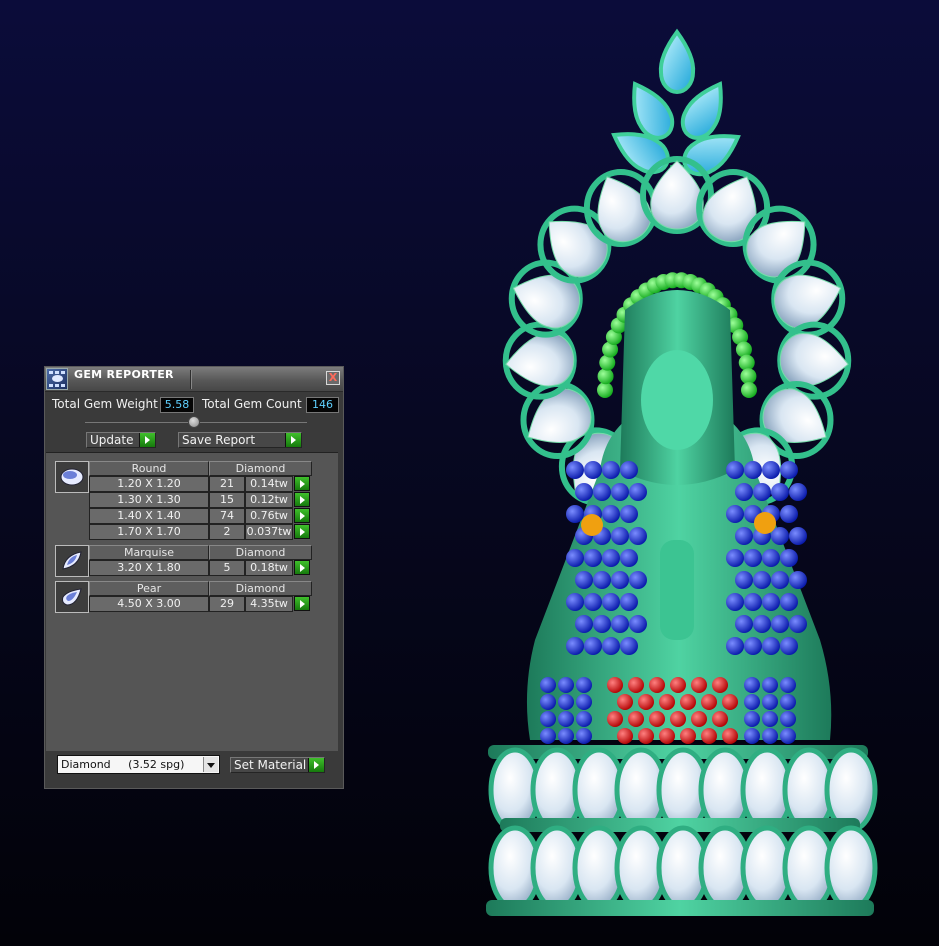  What do you see at coordinates (227, 500) in the screenshot?
I see `gem-count-cell: 15` at bounding box center [227, 500].